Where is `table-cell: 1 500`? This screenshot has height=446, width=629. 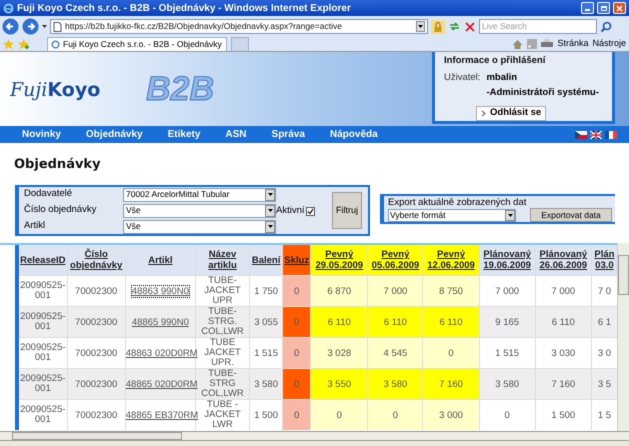 table-cell: 1 500 is located at coordinates (266, 415).